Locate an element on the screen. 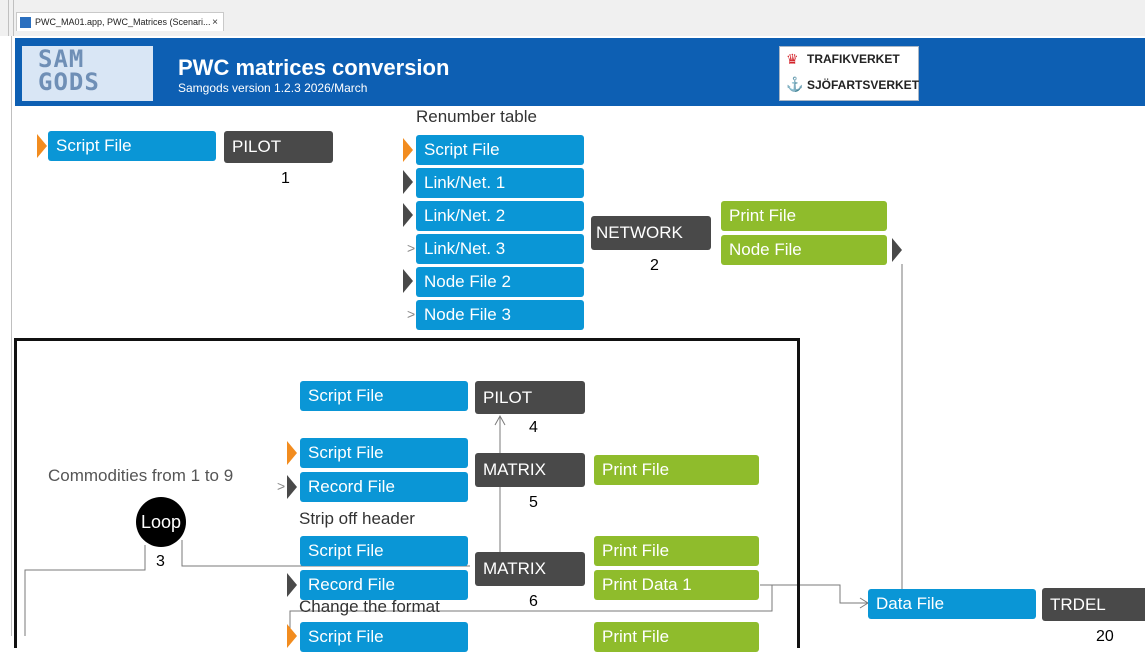 The height and width of the screenshot is (652, 1145). step4-number: 4 is located at coordinates (533, 427).